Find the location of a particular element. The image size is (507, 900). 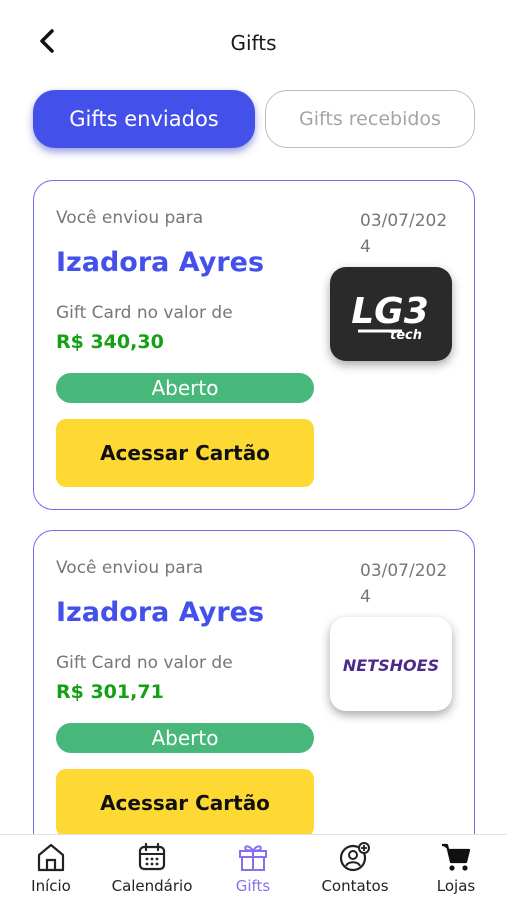

store-logo-lg3-text: LG3 is located at coordinates (390, 311).